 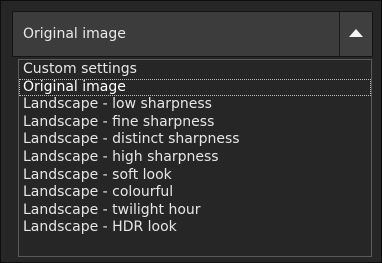 I want to click on list-item-original-image: Original image, so click(x=195, y=87).